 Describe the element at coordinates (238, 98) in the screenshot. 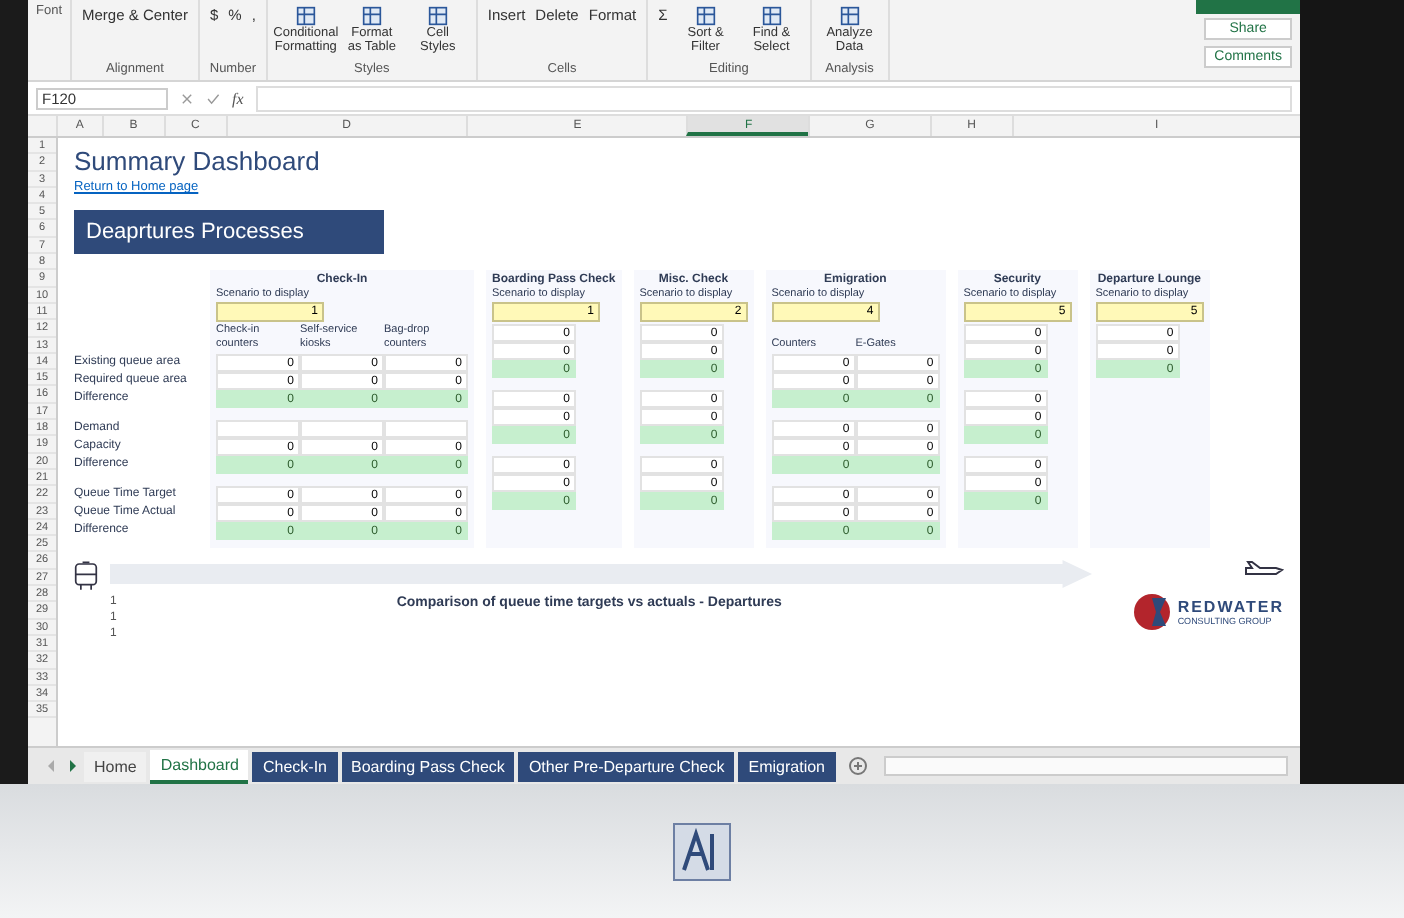

I see `insert-function-button: fx` at that location.